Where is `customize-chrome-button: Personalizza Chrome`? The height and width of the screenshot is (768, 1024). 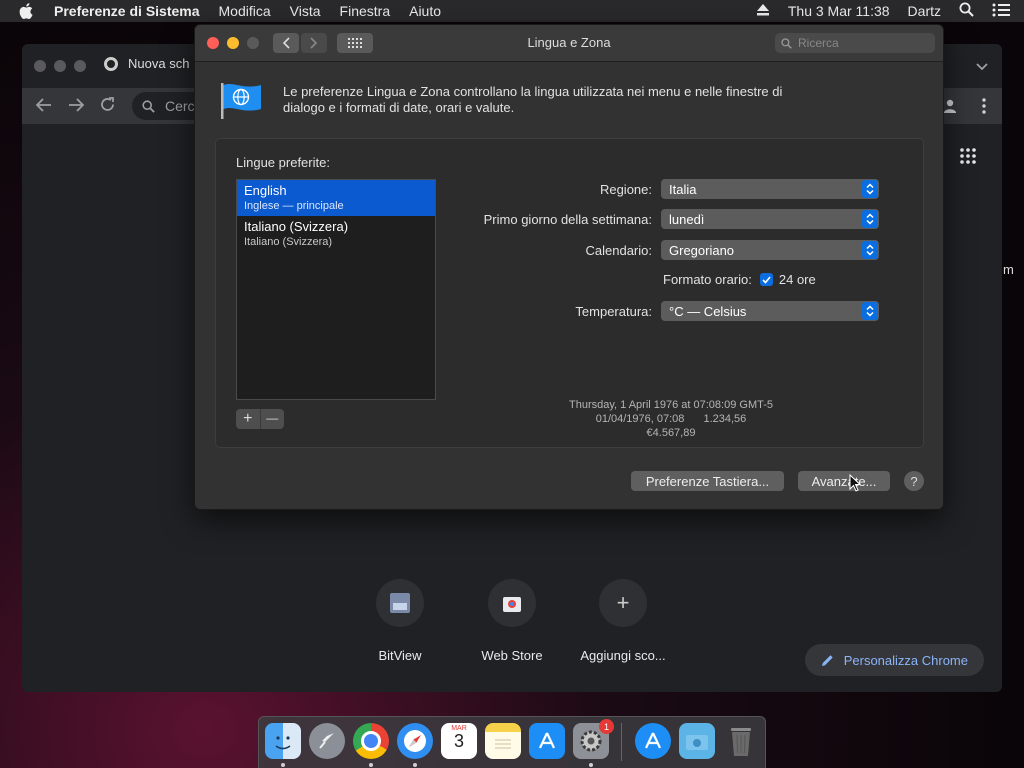 customize-chrome-button: Personalizza Chrome is located at coordinates (894, 660).